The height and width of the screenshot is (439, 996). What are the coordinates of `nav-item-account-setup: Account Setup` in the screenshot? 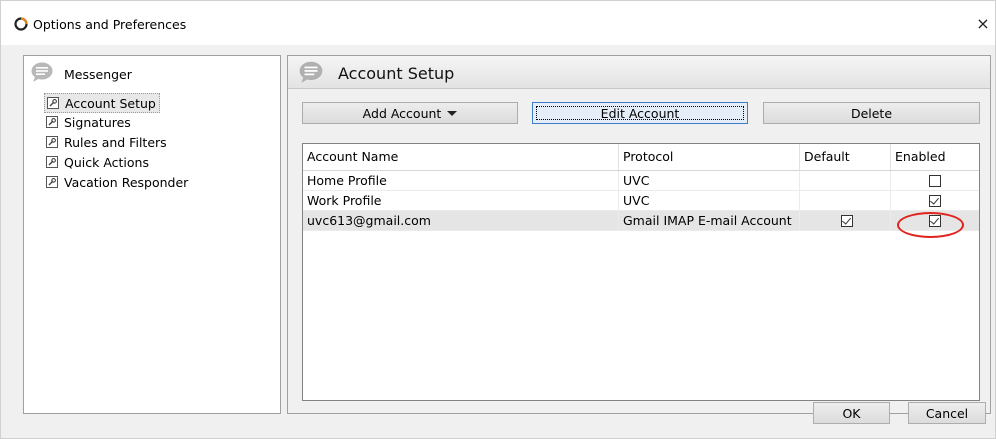 It's located at (102, 103).